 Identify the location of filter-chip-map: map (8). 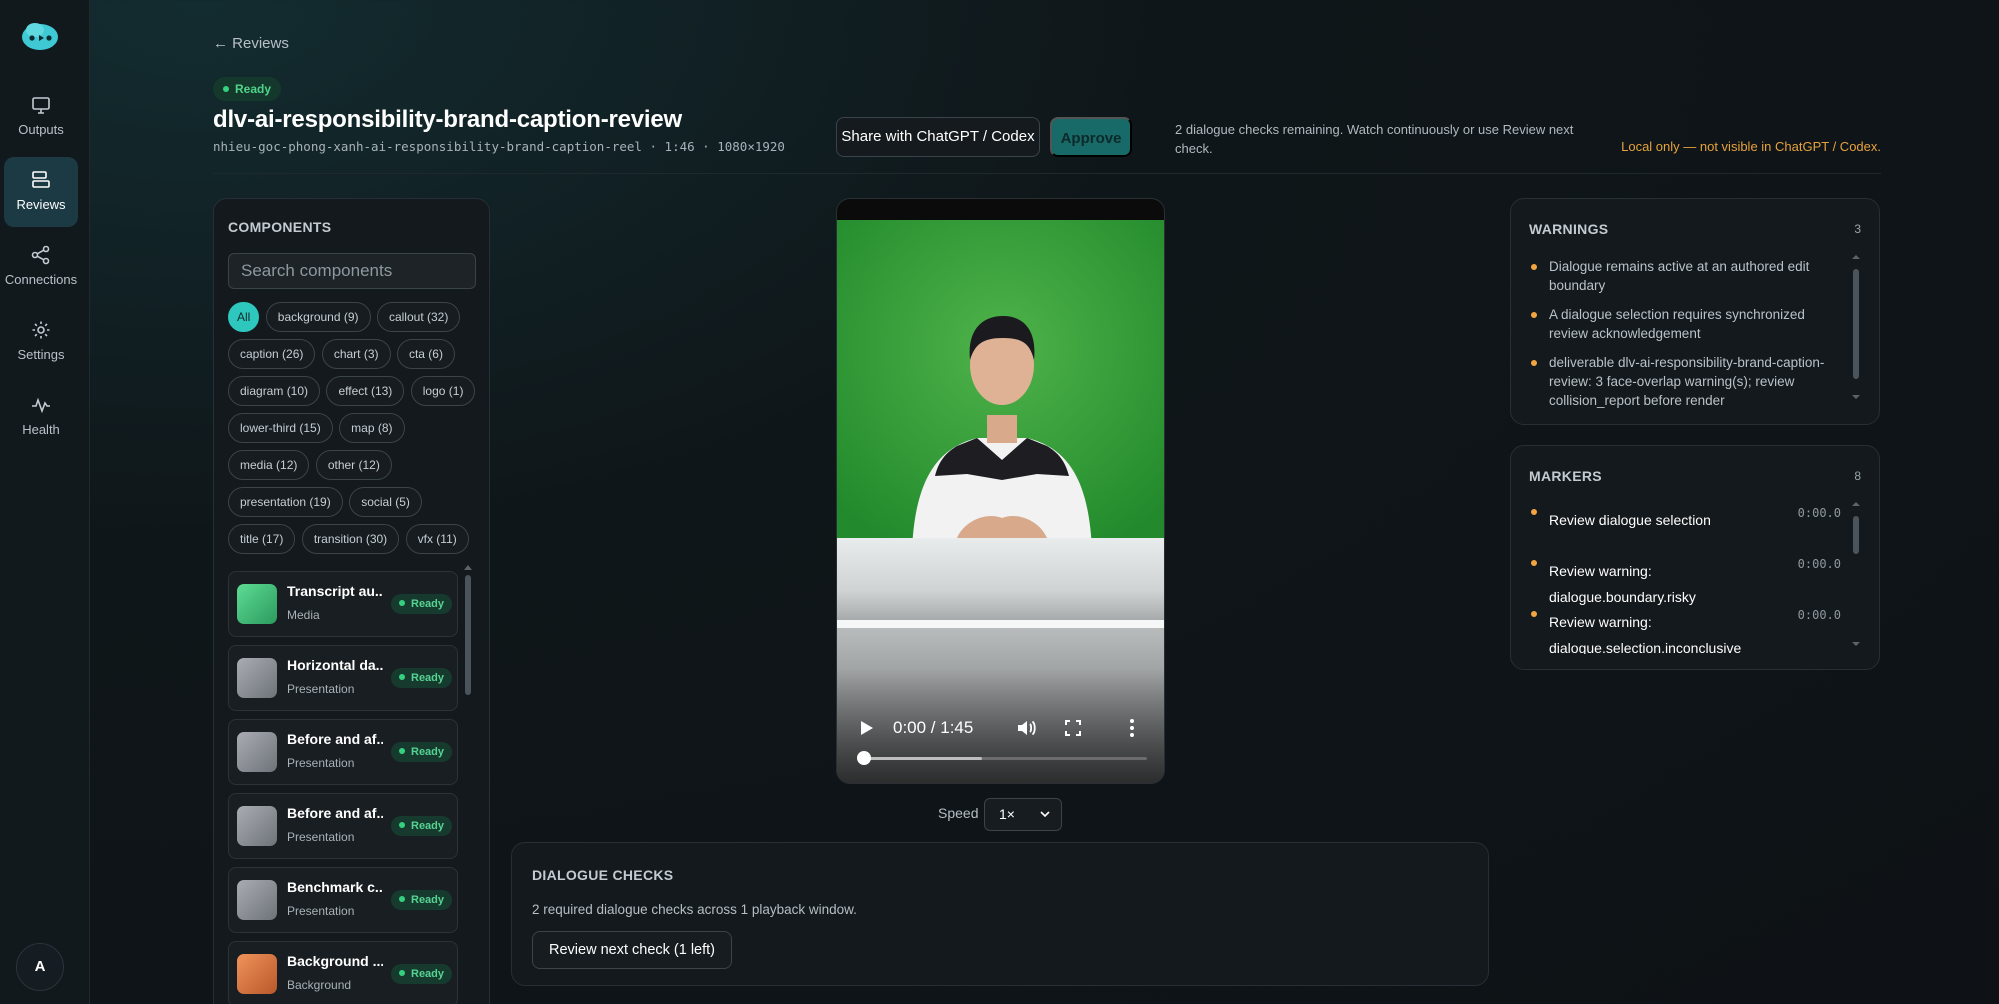
(372, 428).